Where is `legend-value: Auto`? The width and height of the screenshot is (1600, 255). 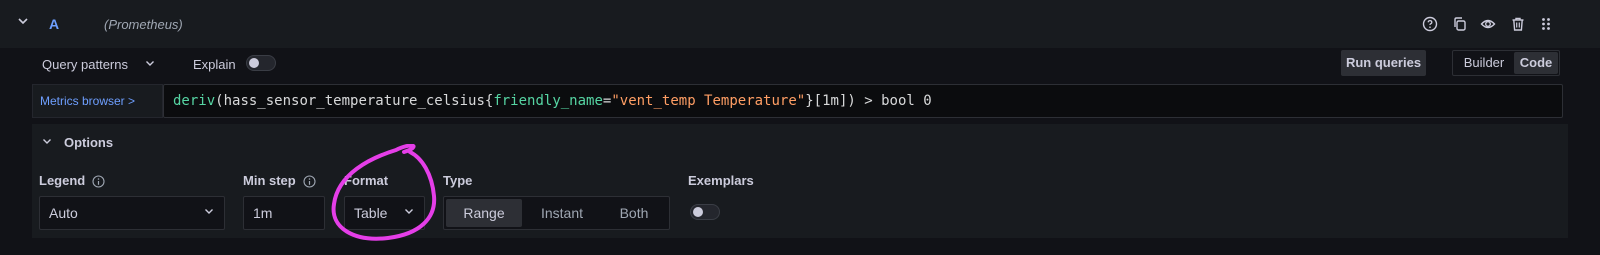 legend-value: Auto is located at coordinates (63, 213).